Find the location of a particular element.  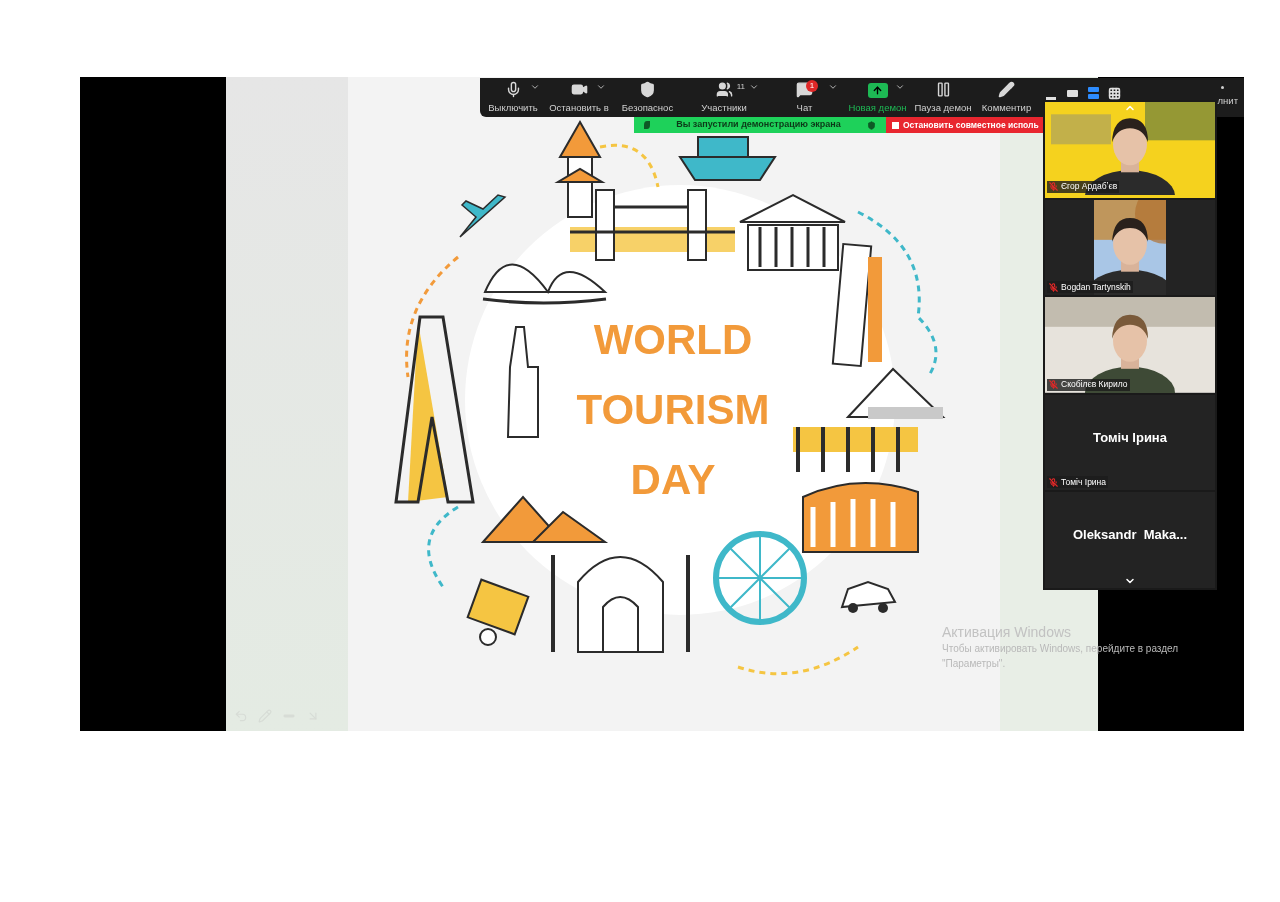

participant-tile: Томіч Ірина Томіч Ірина is located at coordinates (1130, 442).